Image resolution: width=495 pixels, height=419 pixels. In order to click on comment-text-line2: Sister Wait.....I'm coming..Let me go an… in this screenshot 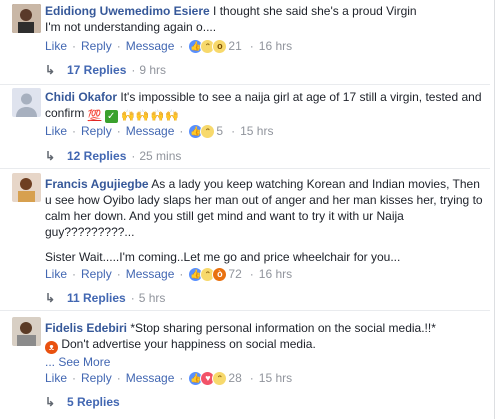, I will do `click(223, 257)`.